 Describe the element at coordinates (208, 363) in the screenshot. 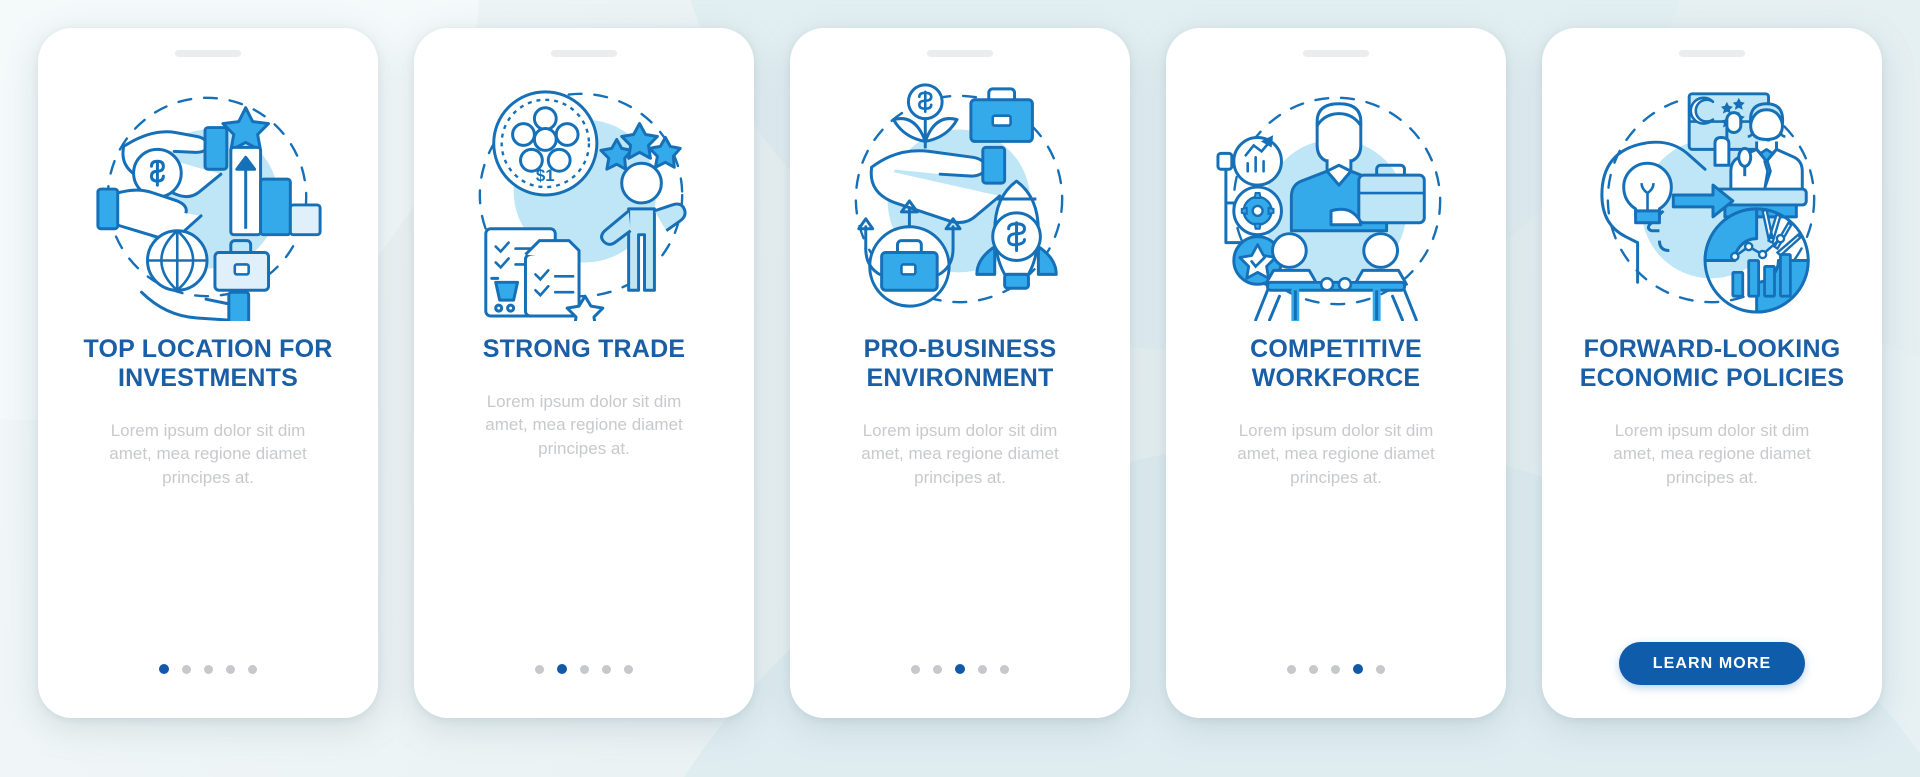

I see `screen-title: TOP LOCATION FOR INVESTMENTS` at that location.